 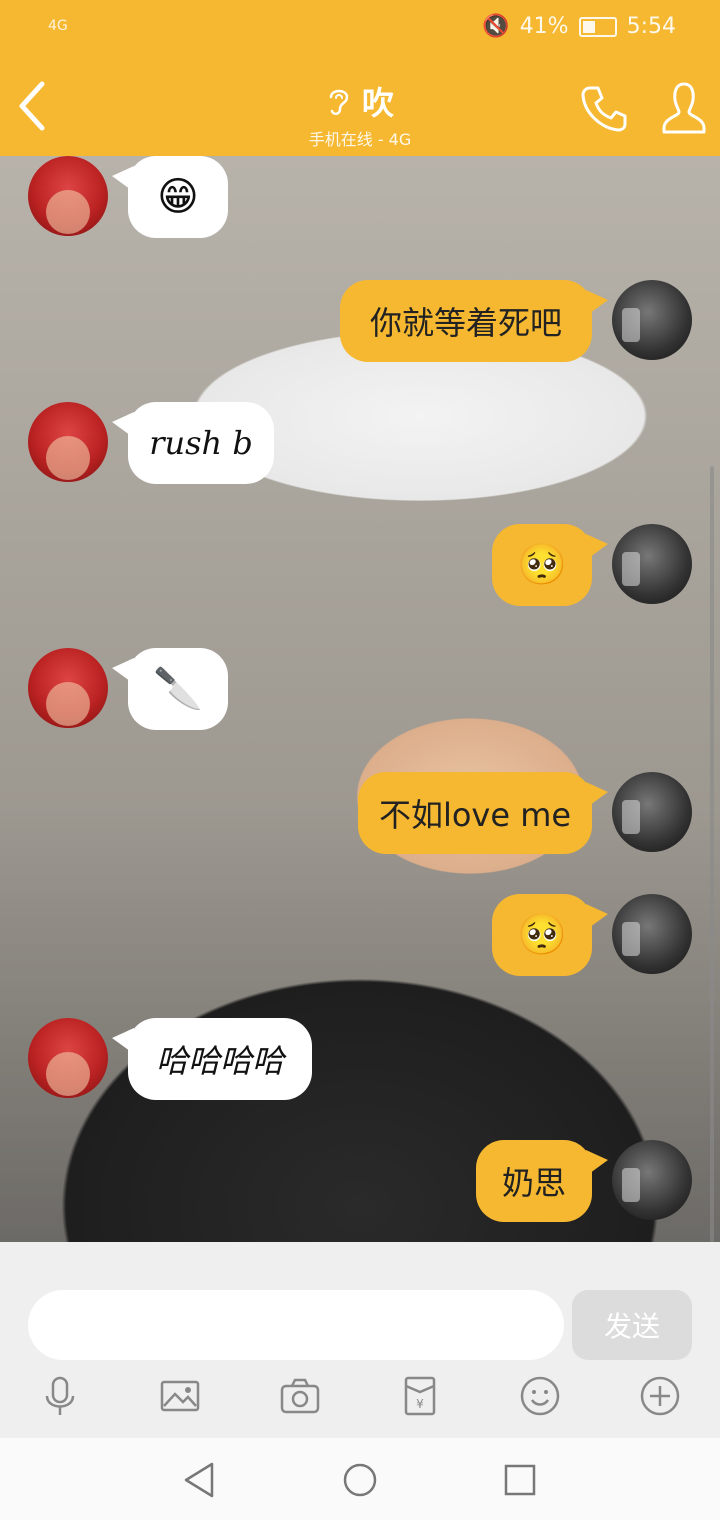 I want to click on input-bar: 发送 ¥, so click(x=360, y=1340).